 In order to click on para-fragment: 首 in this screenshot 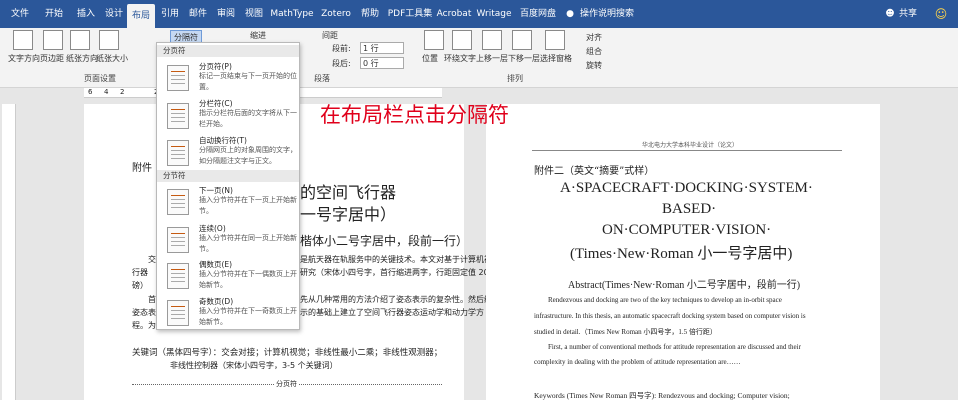, I will do `click(152, 299)`.